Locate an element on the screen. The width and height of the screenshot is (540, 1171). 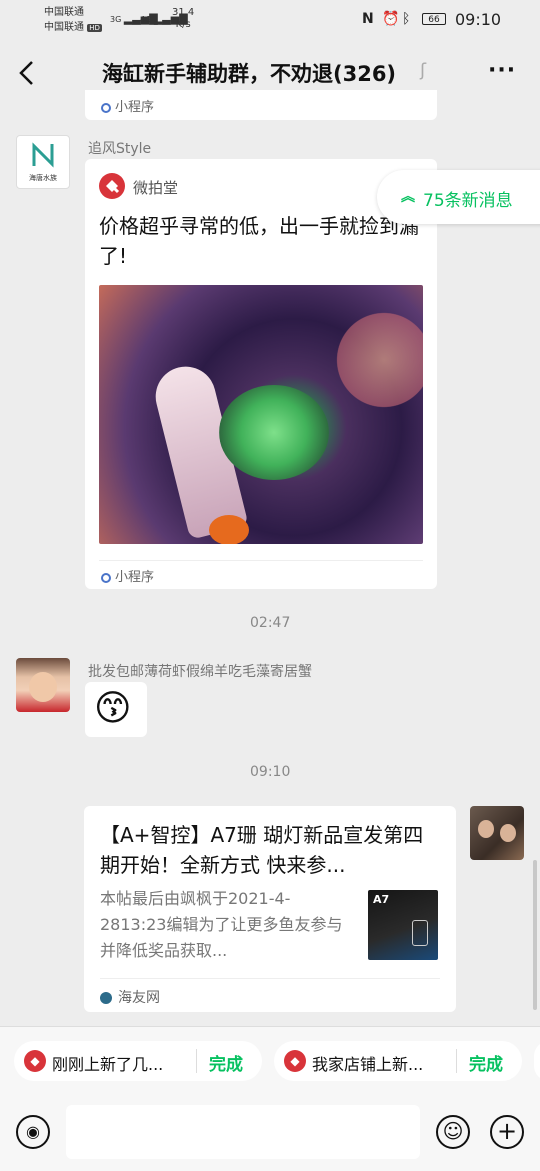
card-source-label: 小程序 is located at coordinates (135, 577).